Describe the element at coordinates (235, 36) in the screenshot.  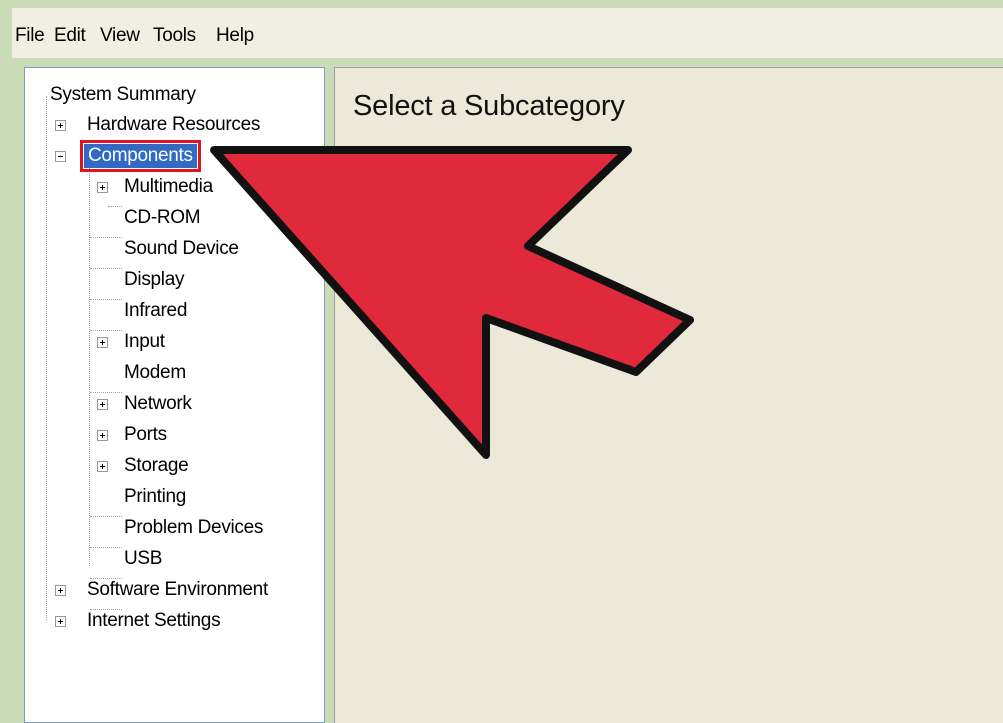
I see `menu-help: Help` at that location.